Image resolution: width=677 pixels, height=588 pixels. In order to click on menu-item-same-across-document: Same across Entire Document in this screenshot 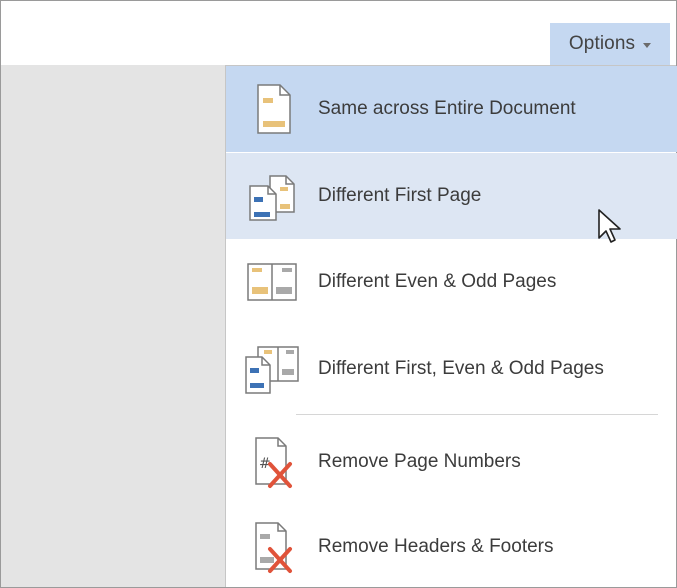, I will do `click(451, 109)`.